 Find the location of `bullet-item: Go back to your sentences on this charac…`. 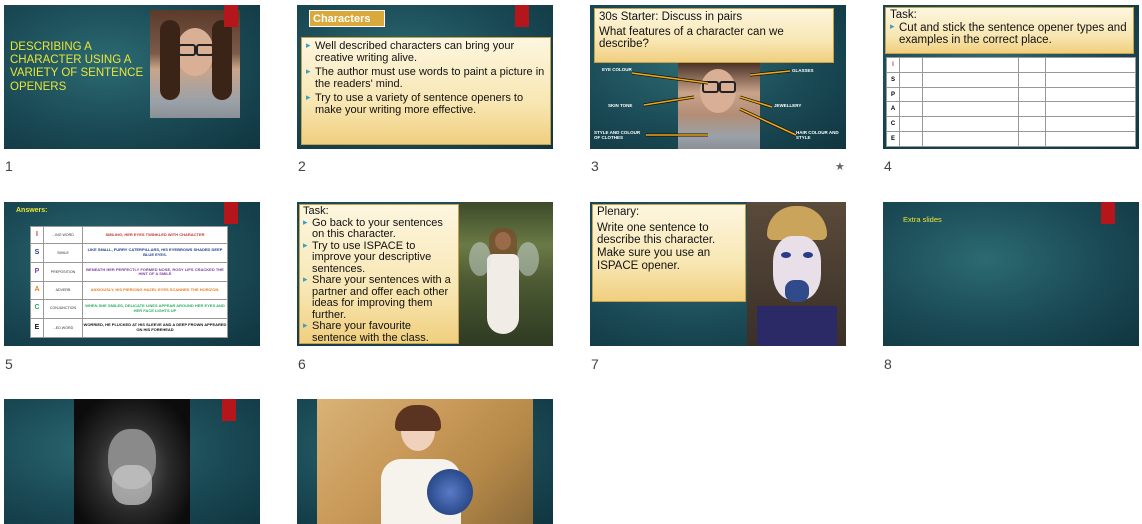

bullet-item: Go back to your sentences on this charac… is located at coordinates (379, 229).